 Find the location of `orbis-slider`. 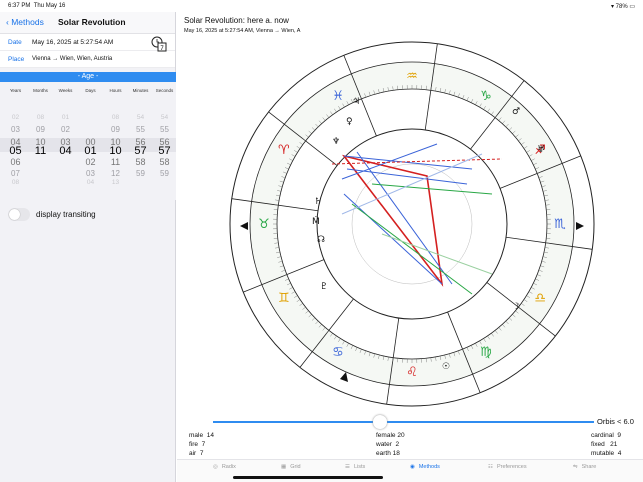

orbis-slider is located at coordinates (403, 422).